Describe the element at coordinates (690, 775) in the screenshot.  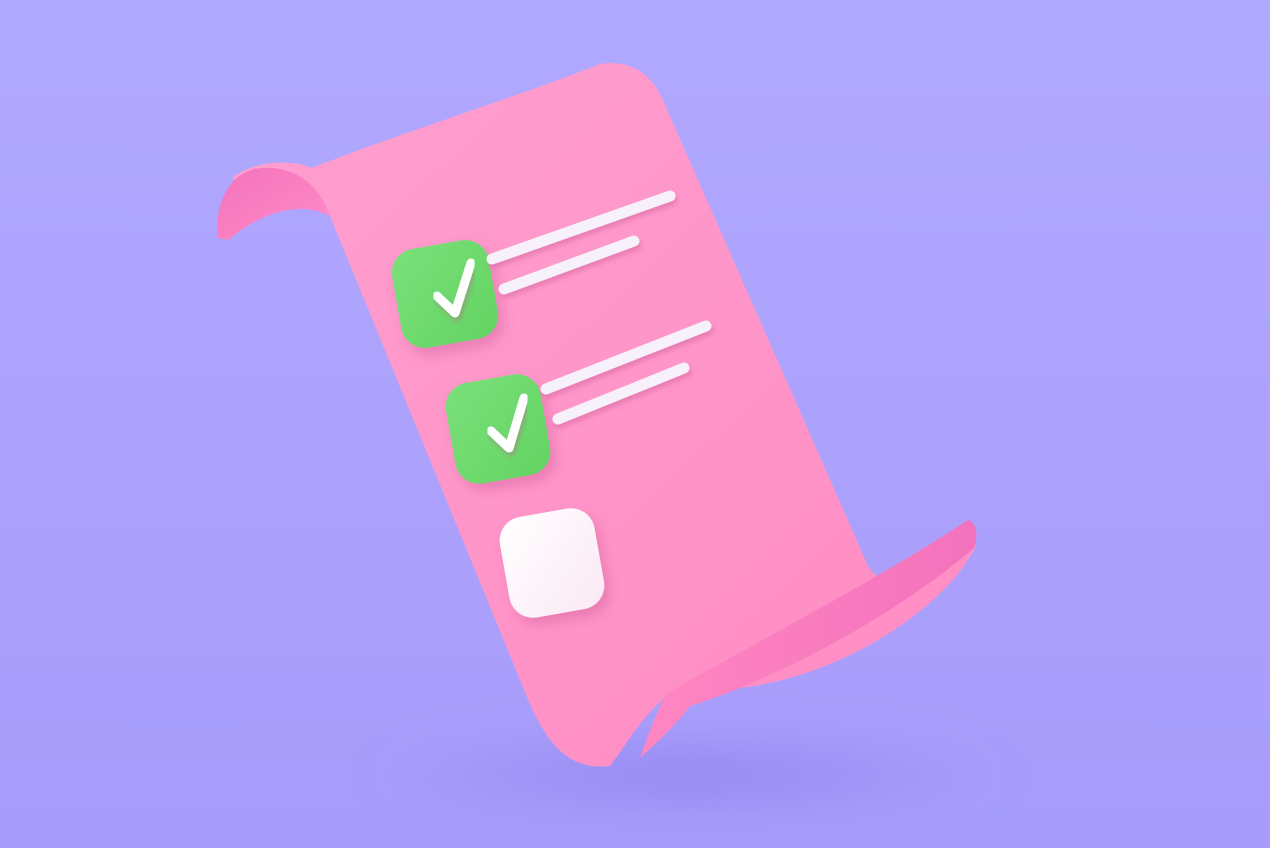
I see `floor-shadow` at that location.